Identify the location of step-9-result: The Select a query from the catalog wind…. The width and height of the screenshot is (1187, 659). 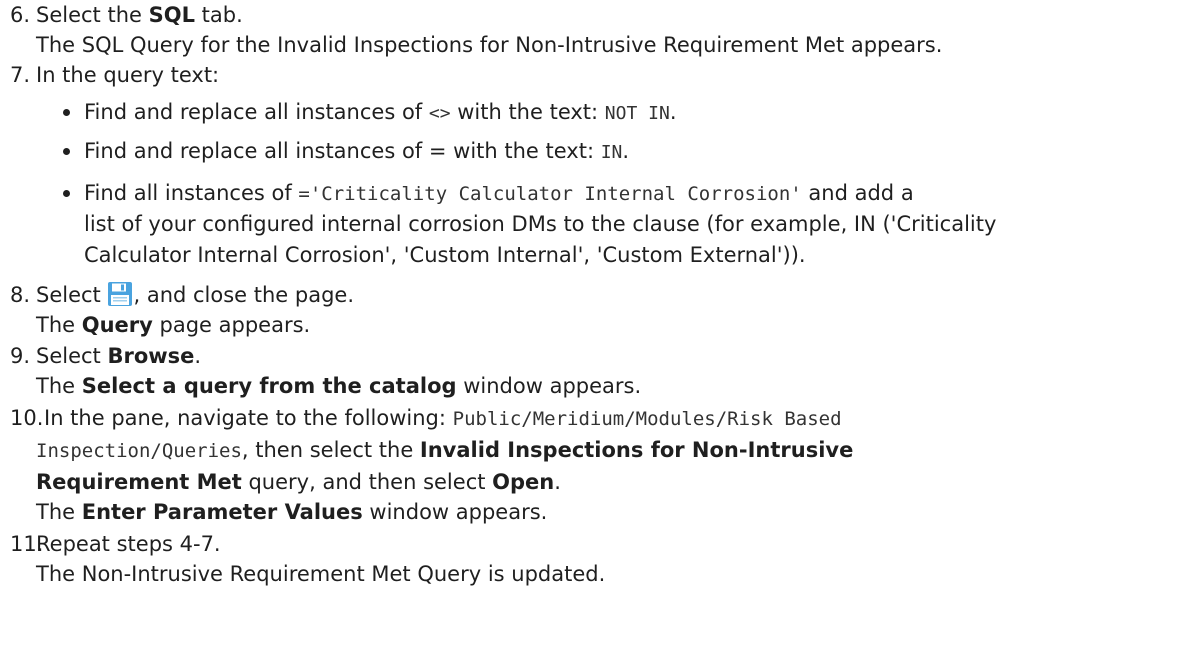
(338, 386).